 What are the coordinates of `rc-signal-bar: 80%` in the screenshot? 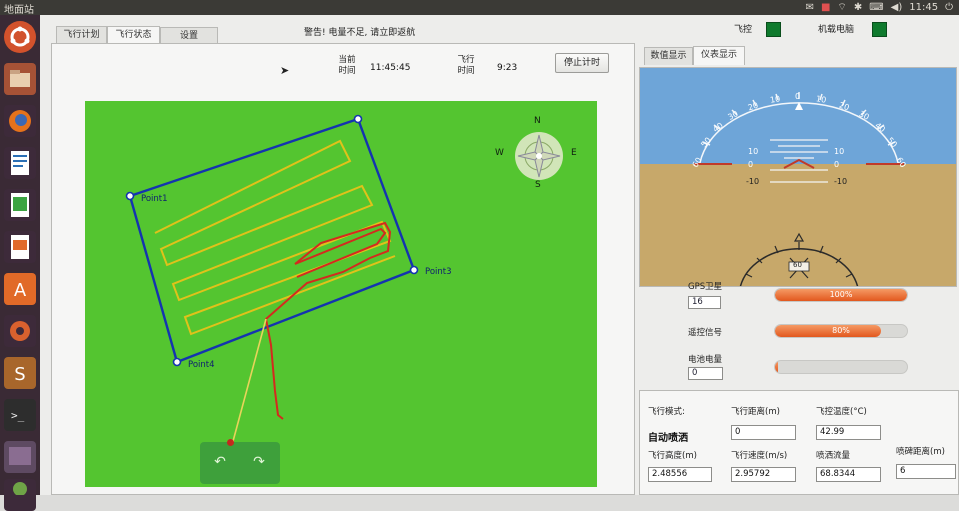 It's located at (841, 331).